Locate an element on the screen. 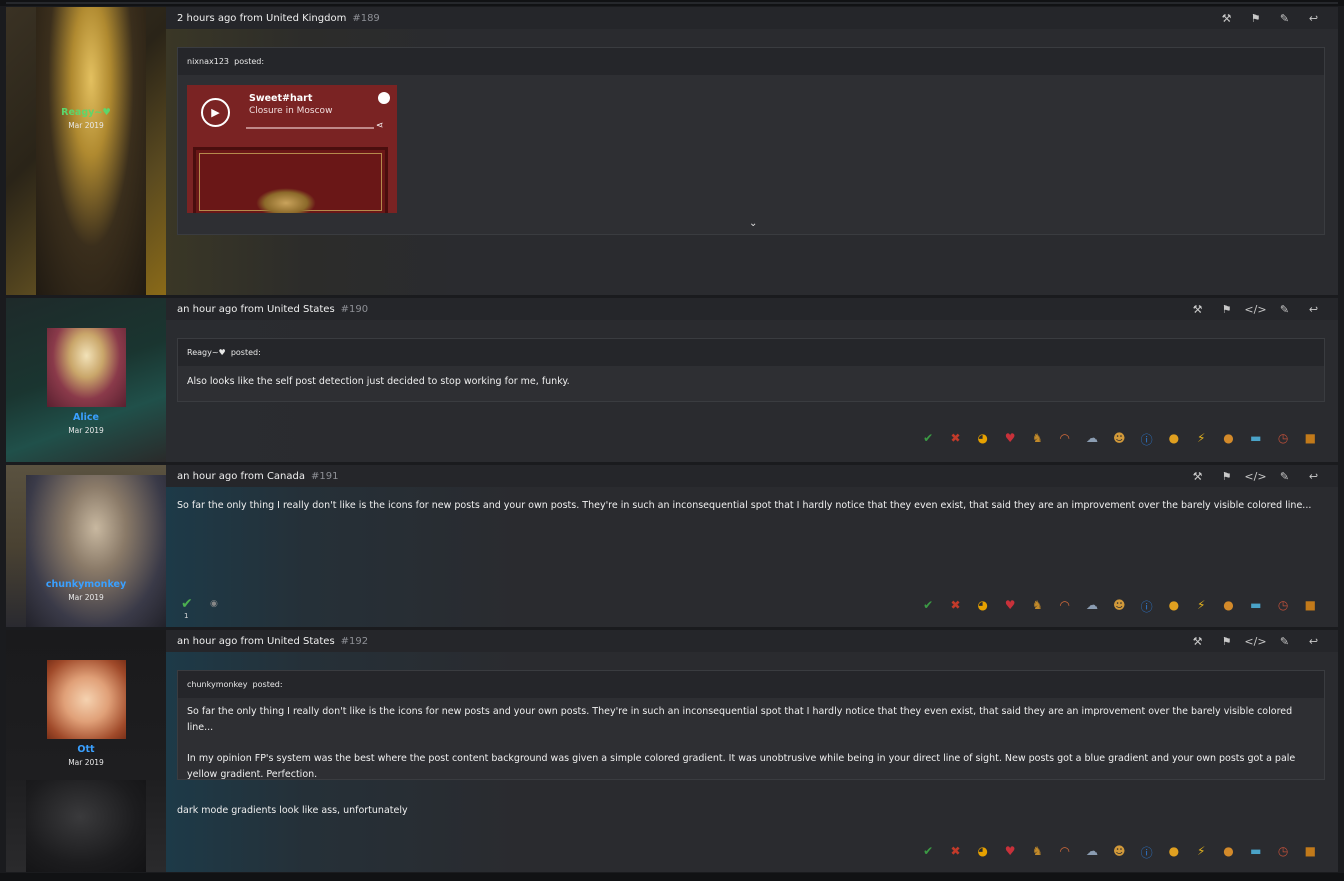 The width and height of the screenshot is (1344, 881). post-actions: ⚒ ⚑ ✎ ↩ is located at coordinates (1270, 18).